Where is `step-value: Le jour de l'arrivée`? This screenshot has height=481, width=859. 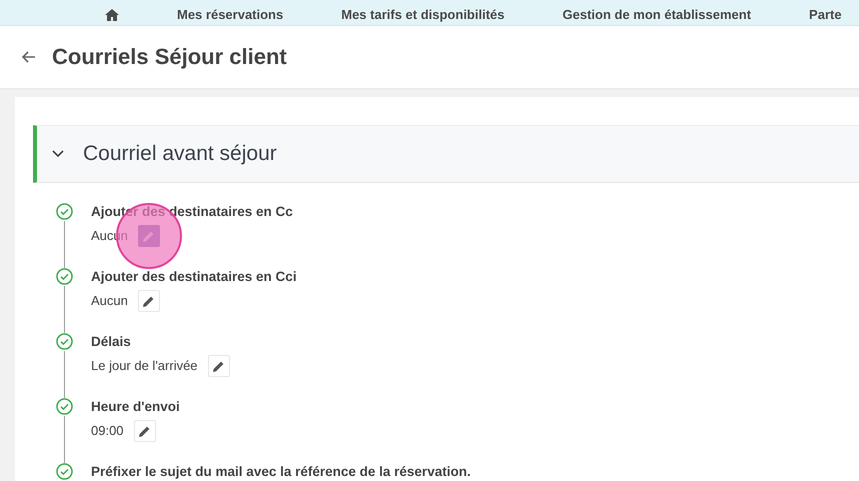 step-value: Le jour de l'arrivée is located at coordinates (144, 366).